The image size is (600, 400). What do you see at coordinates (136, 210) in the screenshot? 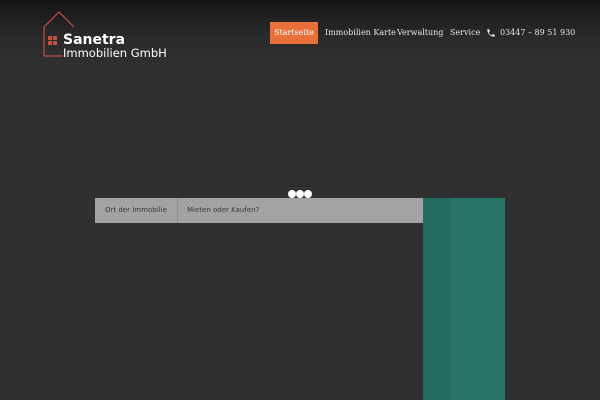
I see `location-field: Ort der Immobilie` at bounding box center [136, 210].